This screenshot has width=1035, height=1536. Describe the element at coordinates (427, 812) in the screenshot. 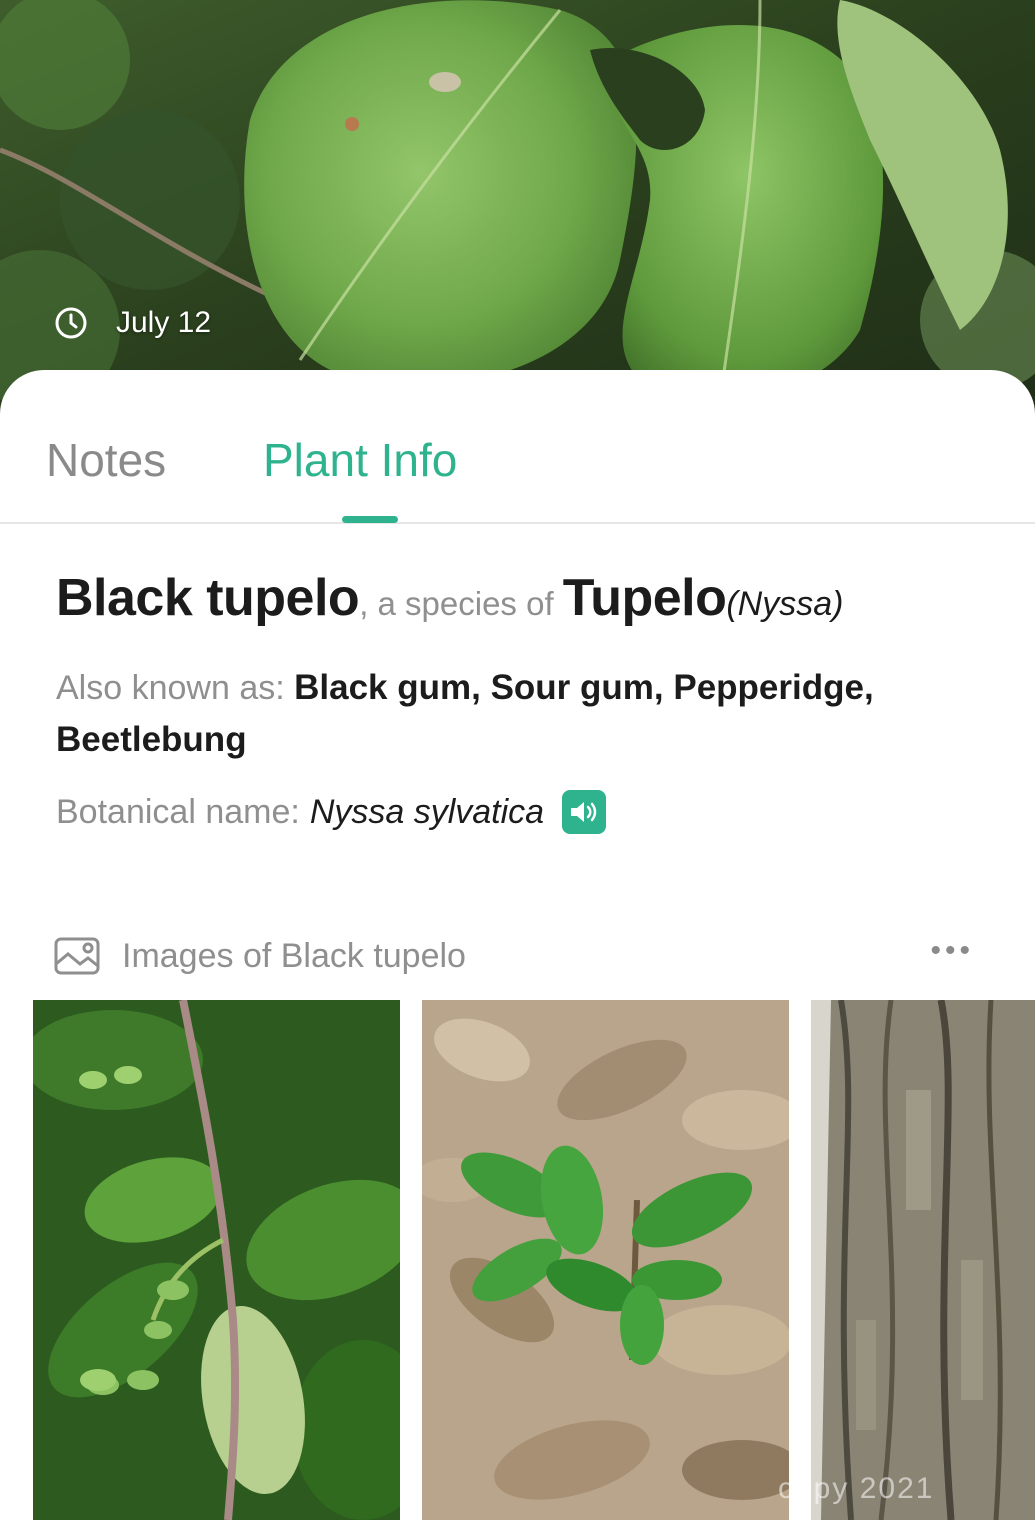

I see `botanical-name: Nyssa sylvatica` at that location.